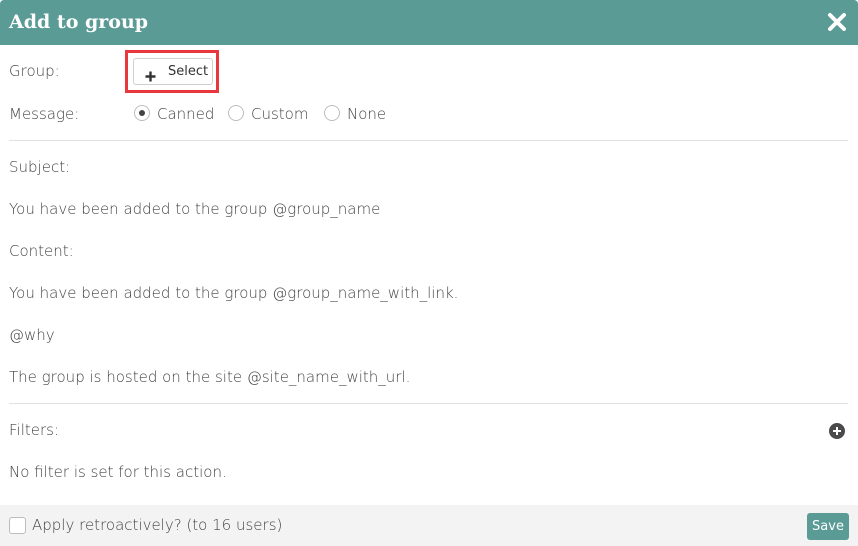 The image size is (858, 546). I want to click on add-filter-icon, so click(837, 431).